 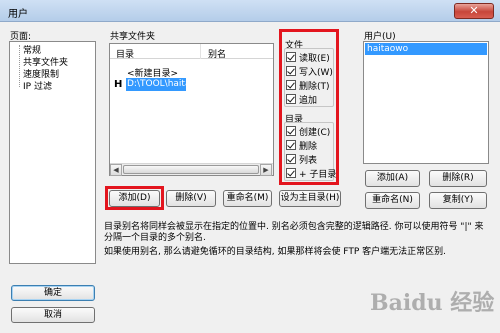 What do you see at coordinates (311, 173) in the screenshot?
I see `checkbox-dir-subdirs: + 子目录` at bounding box center [311, 173].